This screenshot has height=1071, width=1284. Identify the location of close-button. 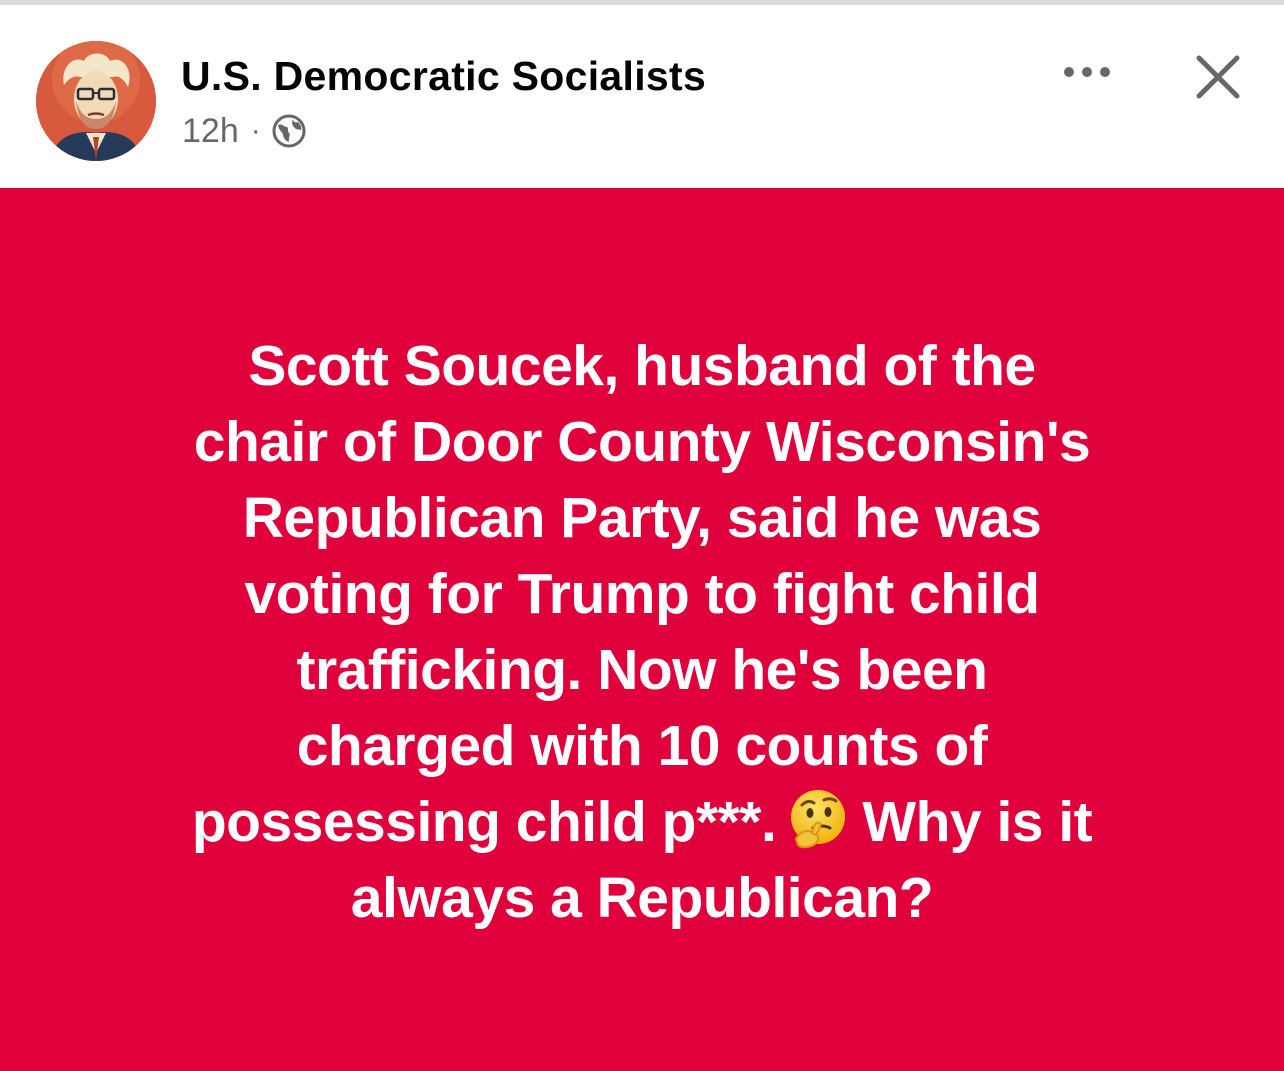
(1218, 77).